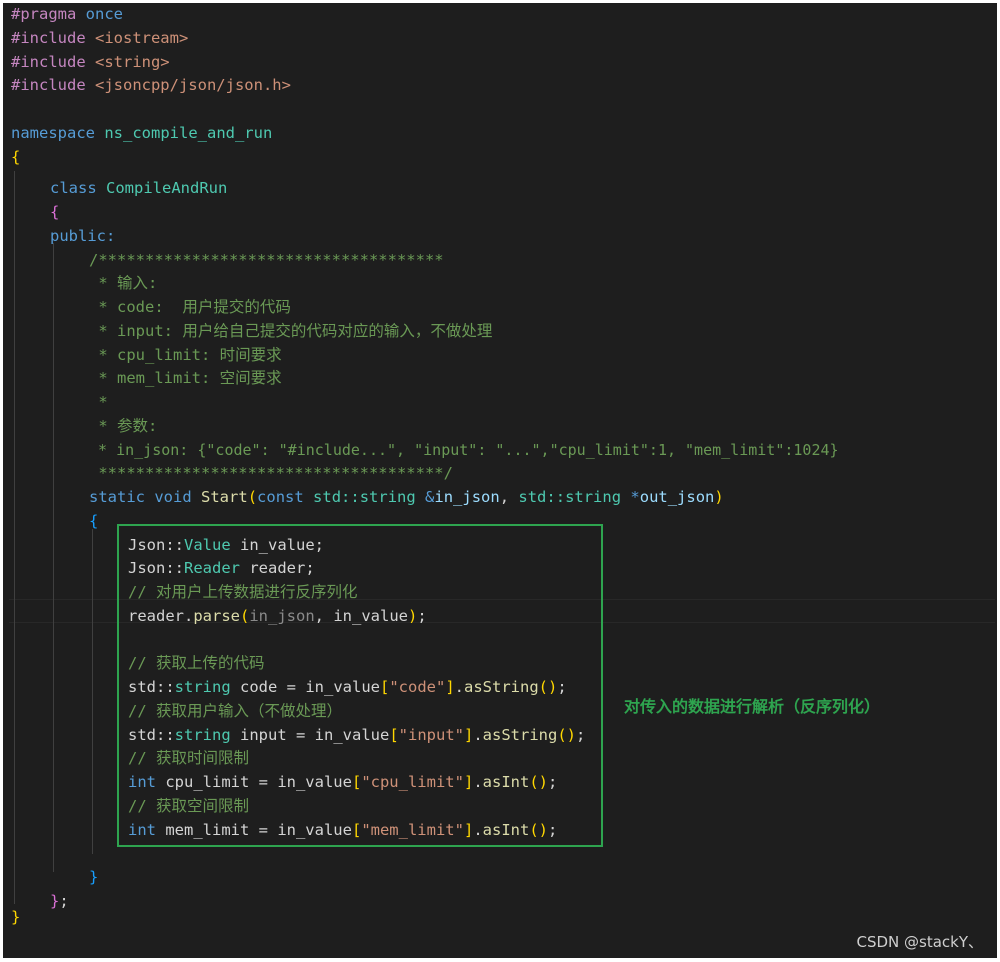 This screenshot has width=1000, height=962. Describe the element at coordinates (16, 156) in the screenshot. I see `code-line-7: {` at that location.